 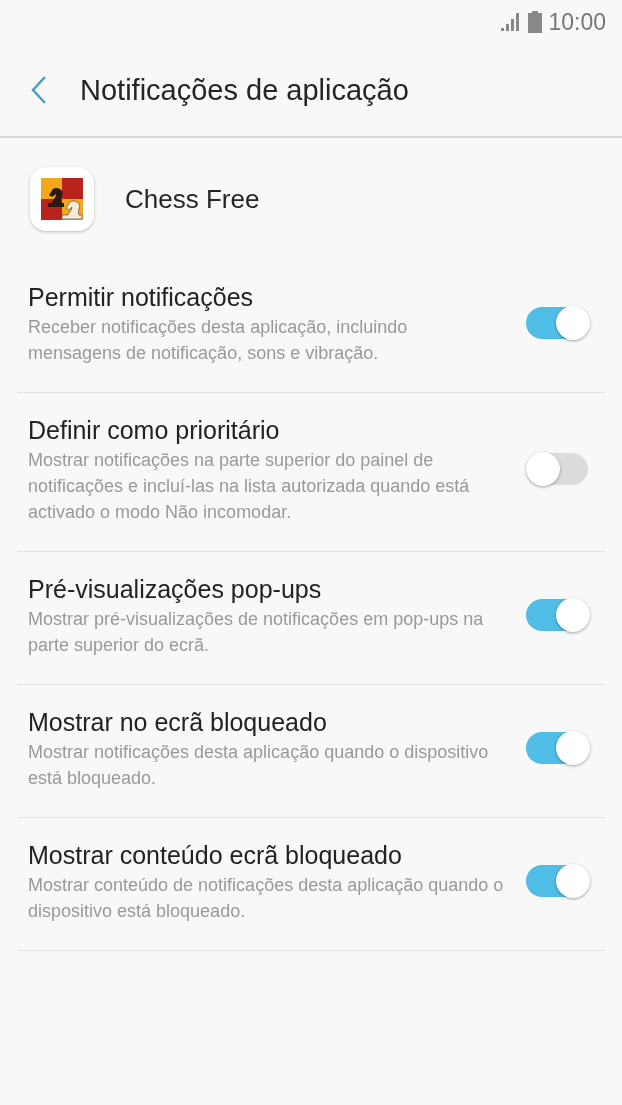 What do you see at coordinates (266, 898) in the screenshot?
I see `setting-description: Mostrar conteúdo de notificações desta aplicação quando o dispositivo está bloqueado.` at bounding box center [266, 898].